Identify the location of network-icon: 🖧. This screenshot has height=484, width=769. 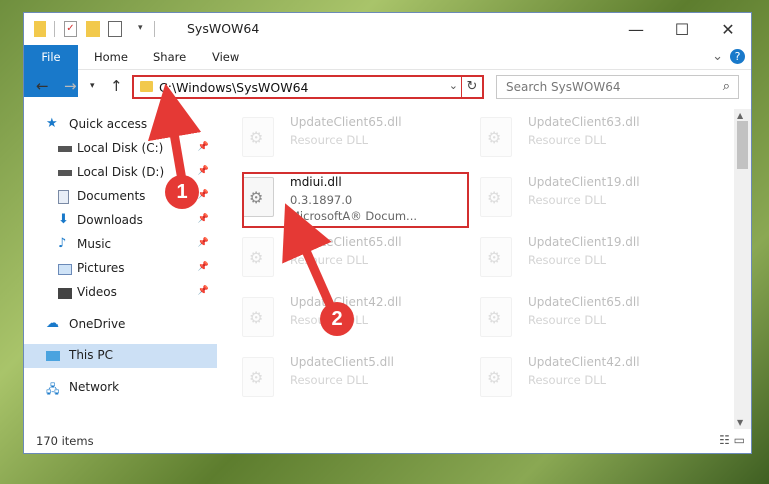
(53, 389).